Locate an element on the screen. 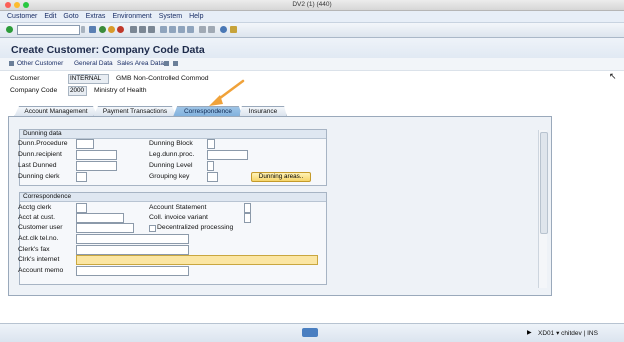  exit-icon is located at coordinates (111, 29).